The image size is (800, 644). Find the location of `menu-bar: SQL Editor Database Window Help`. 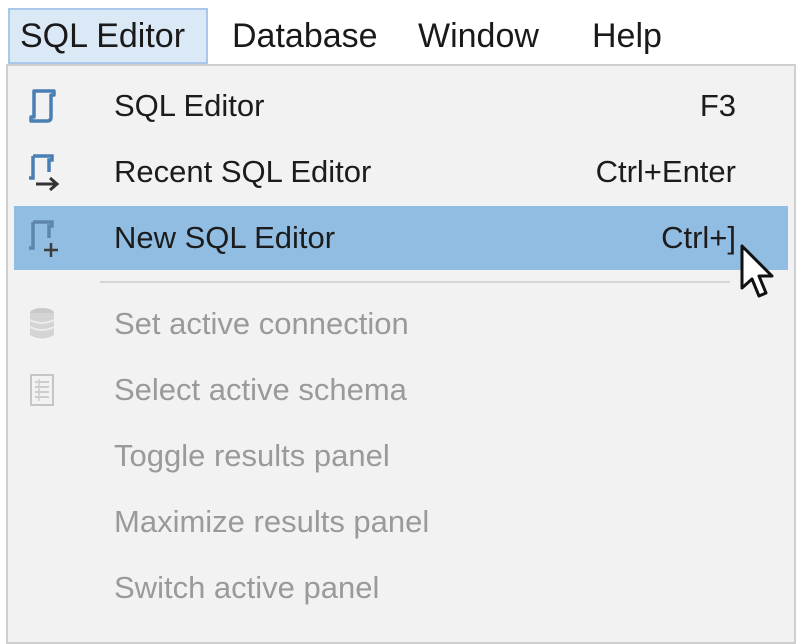

menu-bar: SQL Editor Database Window Help is located at coordinates (400, 35).